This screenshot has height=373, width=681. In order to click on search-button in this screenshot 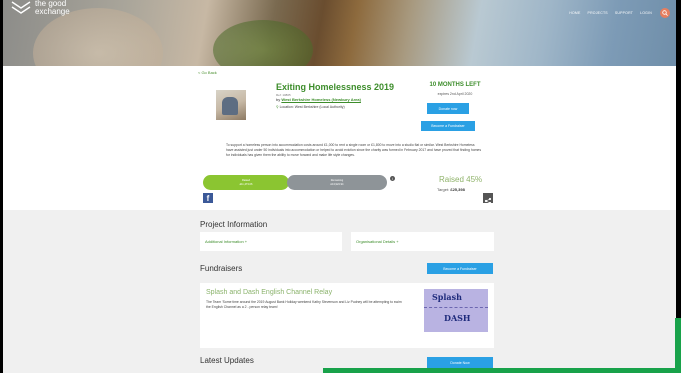, I will do `click(665, 13)`.